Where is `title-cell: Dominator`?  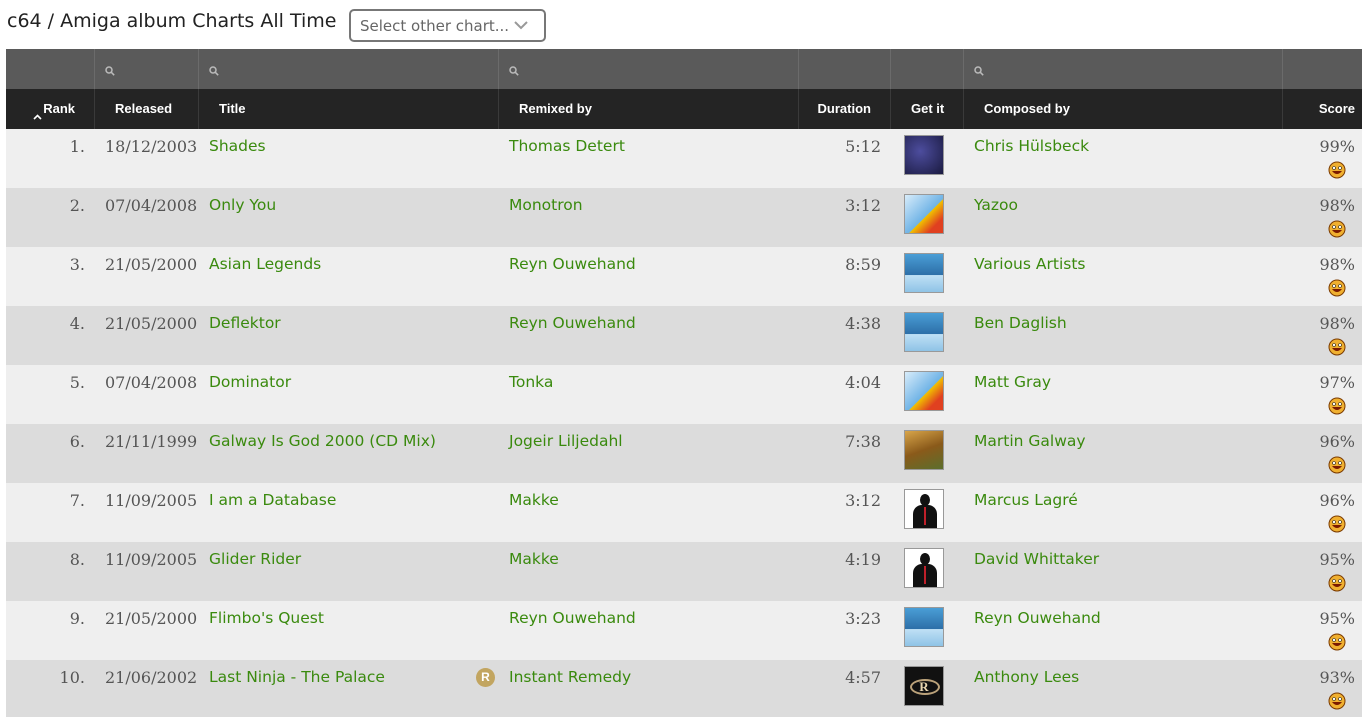
title-cell: Dominator is located at coordinates (349, 394).